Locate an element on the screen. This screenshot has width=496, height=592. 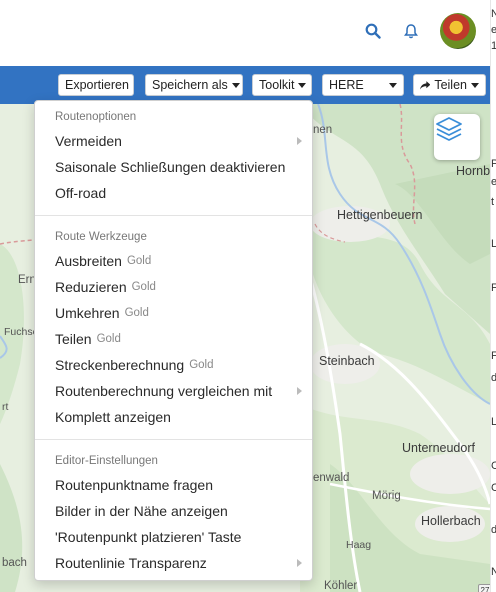
share-label: Teilen is located at coordinates (450, 85).